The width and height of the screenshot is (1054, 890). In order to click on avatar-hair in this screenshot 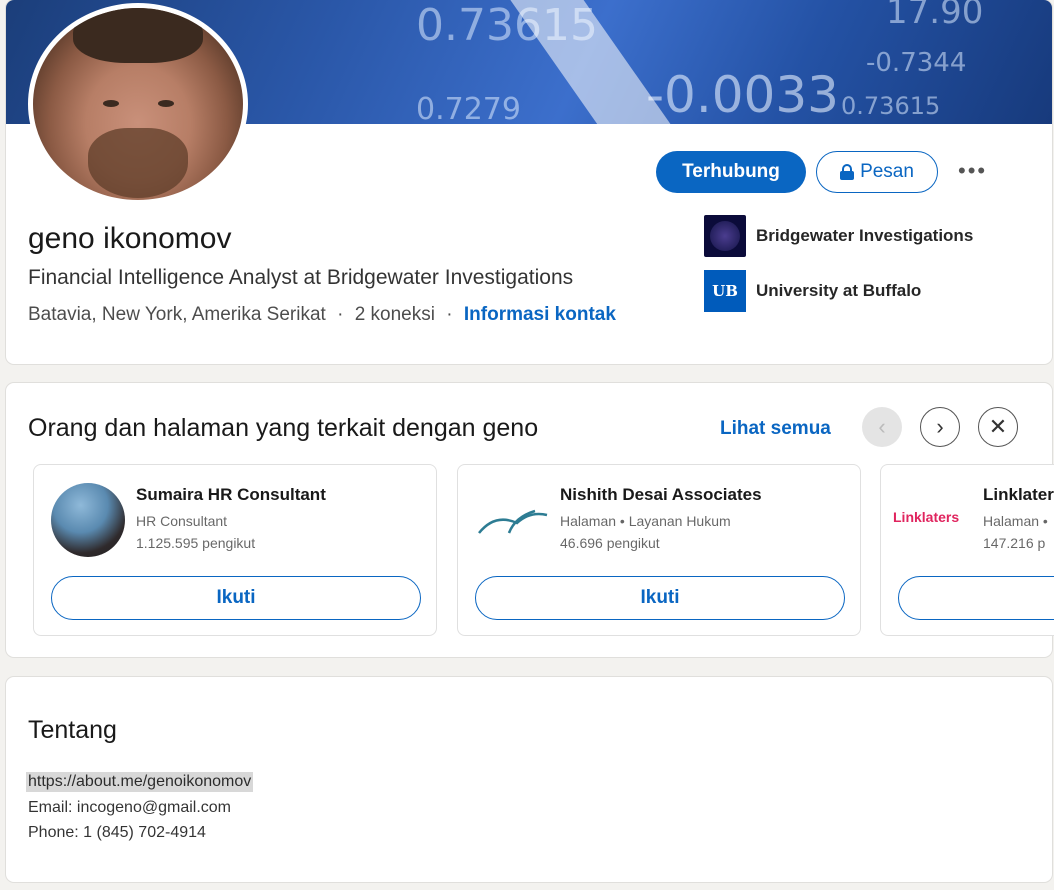, I will do `click(138, 35)`.